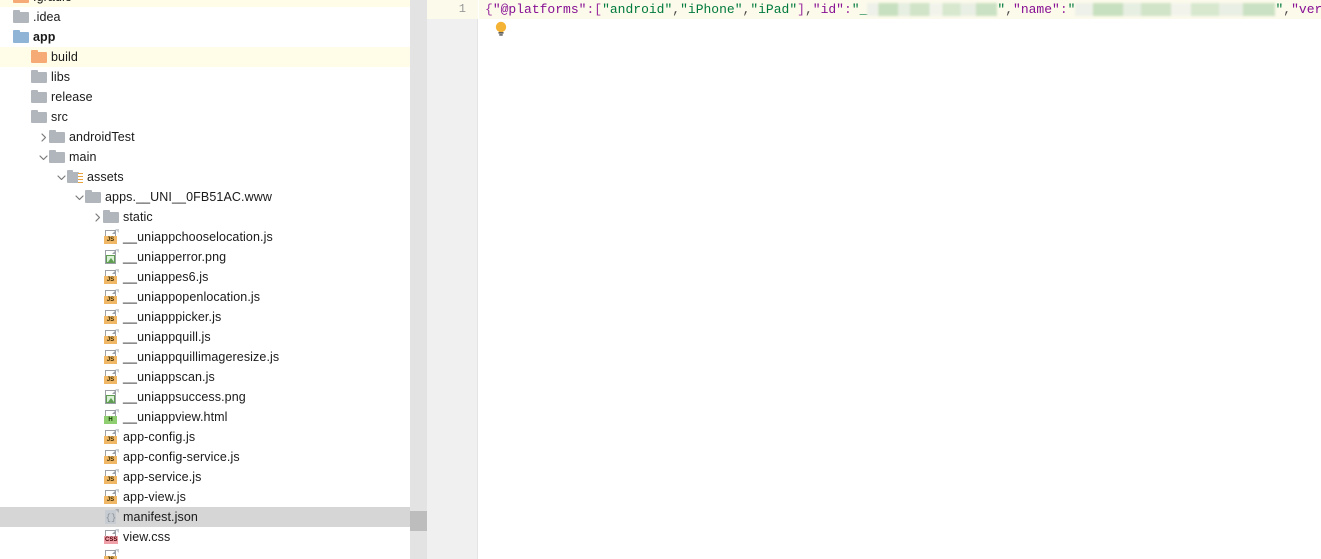 The height and width of the screenshot is (559, 1321). Describe the element at coordinates (205, 197) in the screenshot. I see `tree-row: apps.__UNI__0FB51AC.www` at that location.